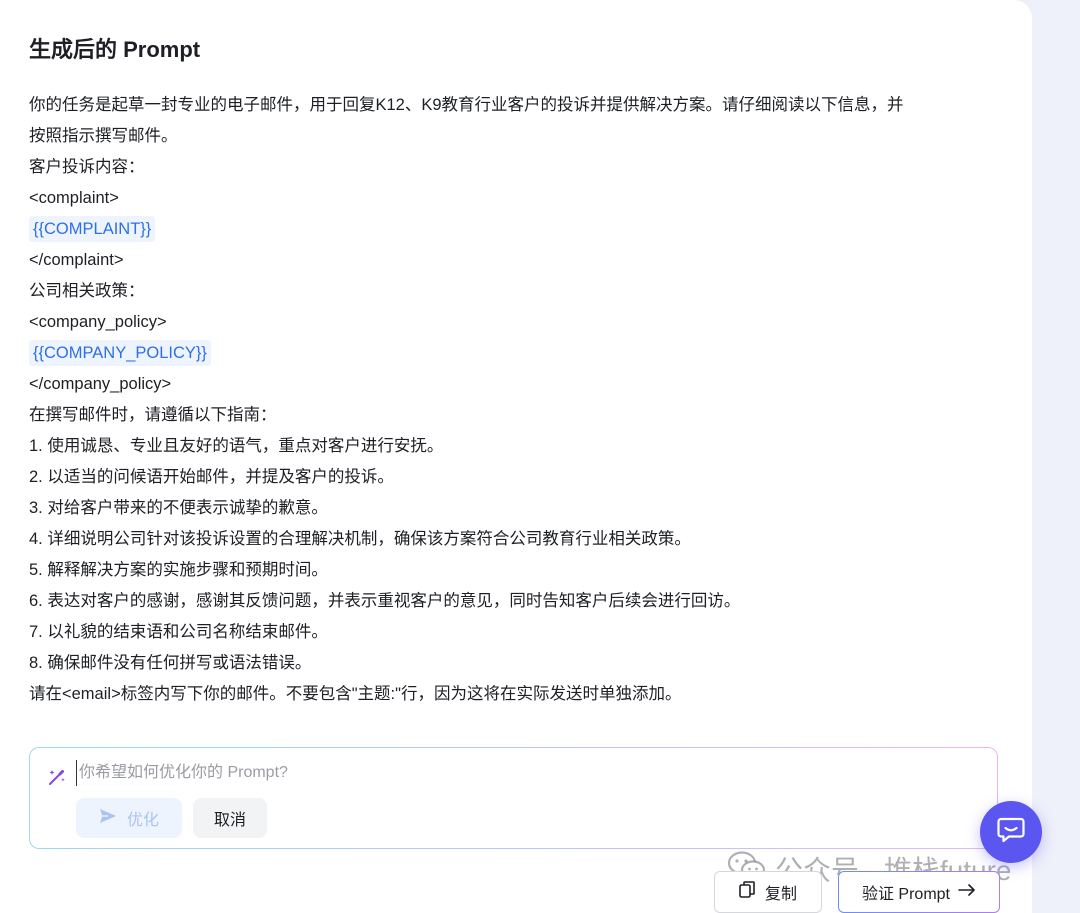  I want to click on variable-chip-complaint: {{COMPLAINT}}, so click(92, 229).